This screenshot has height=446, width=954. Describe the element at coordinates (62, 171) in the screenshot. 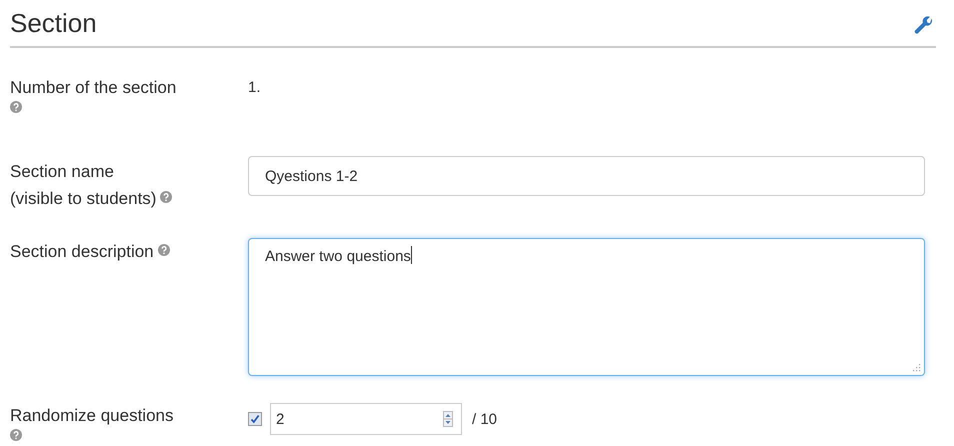

I see `field-label: Section name` at that location.